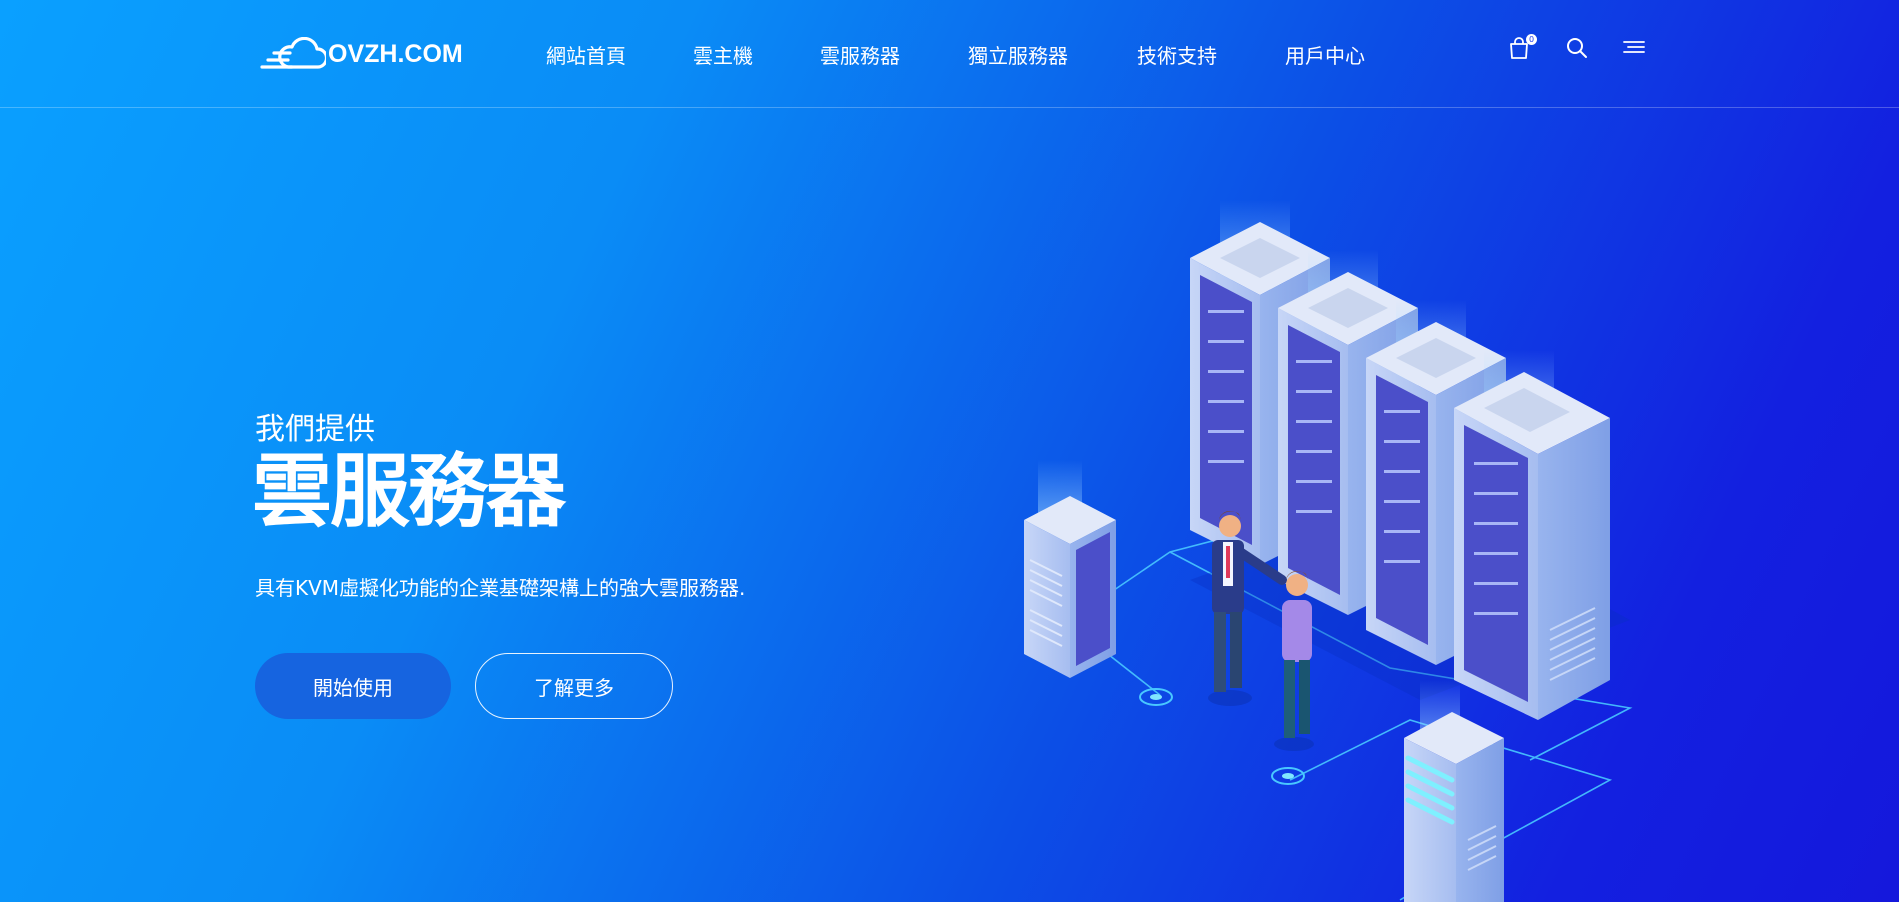 The image size is (1899, 902). What do you see at coordinates (353, 686) in the screenshot?
I see `get-started-button: 開始使用` at bounding box center [353, 686].